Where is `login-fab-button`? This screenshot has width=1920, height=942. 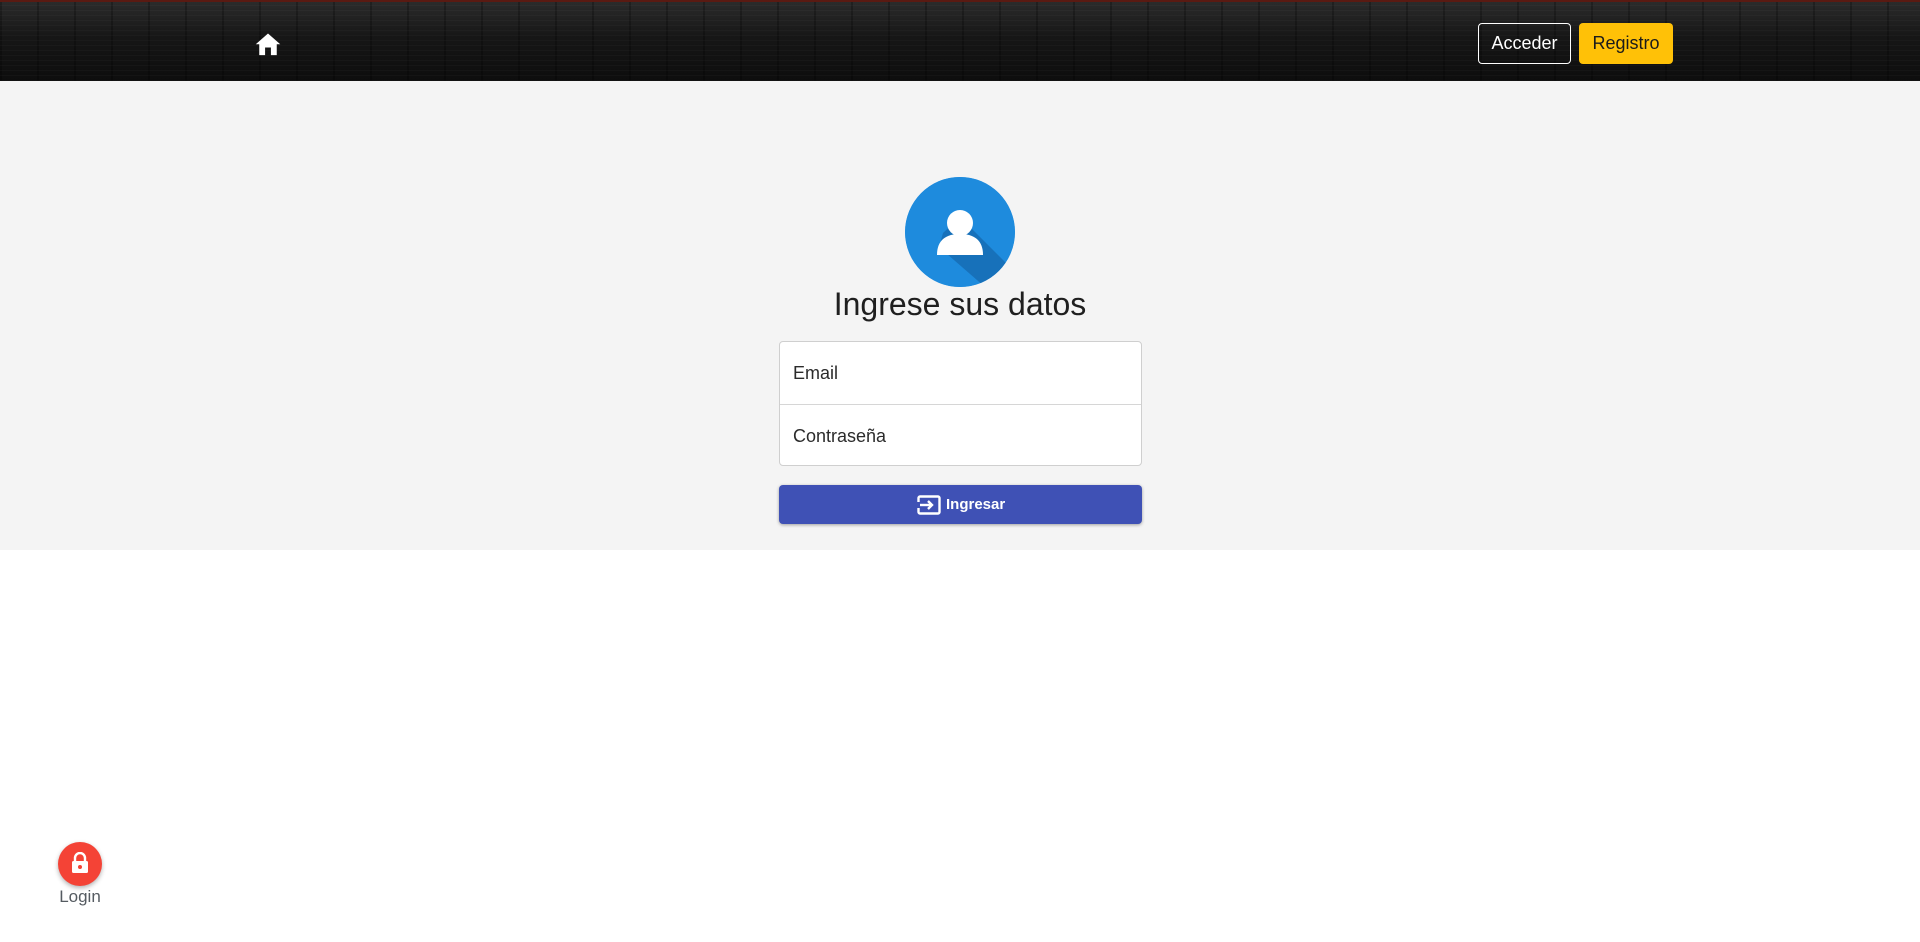
login-fab-button is located at coordinates (80, 864).